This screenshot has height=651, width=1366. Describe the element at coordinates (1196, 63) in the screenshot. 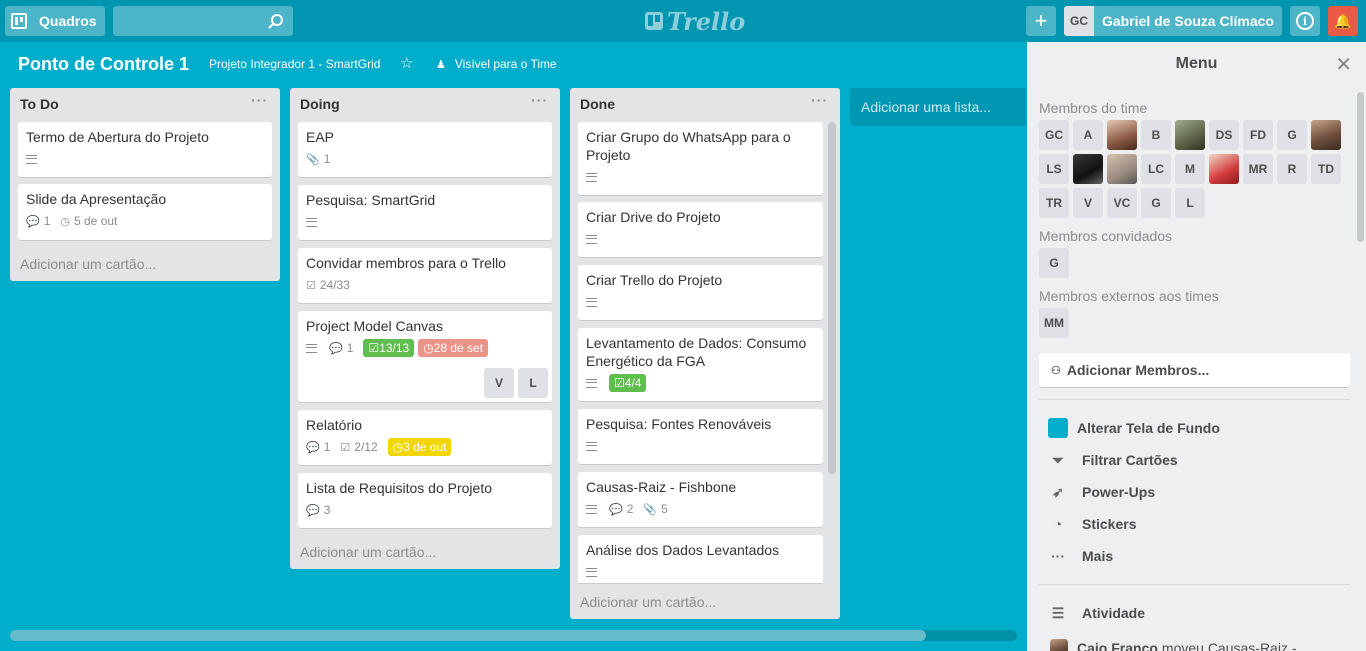

I see `menu-title: Menu` at that location.